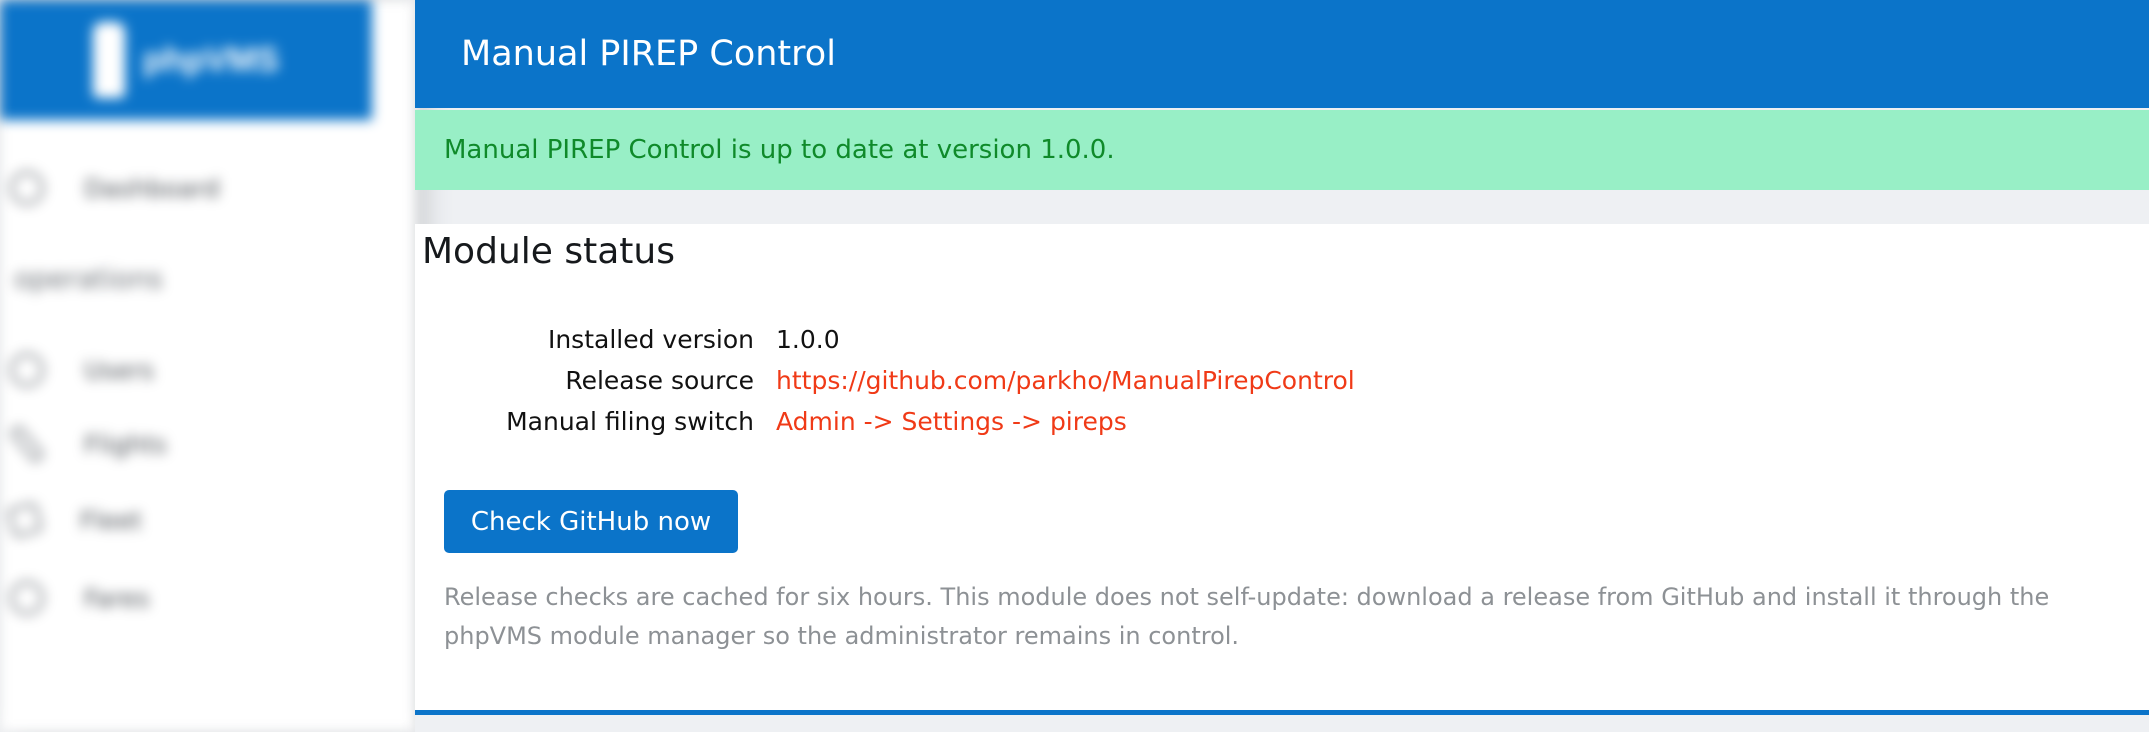  I want to click on module-status-title: Module status, so click(548, 251).